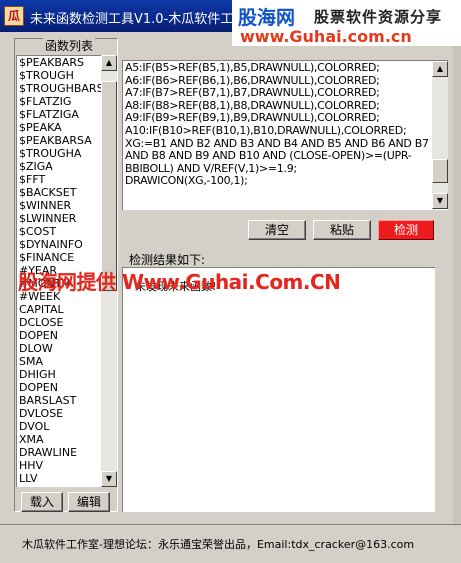 Image resolution: width=461 pixels, height=563 pixels. I want to click on window-title: 未来函数检测工具V1.0-木瓜软件工作室, so click(145, 19).